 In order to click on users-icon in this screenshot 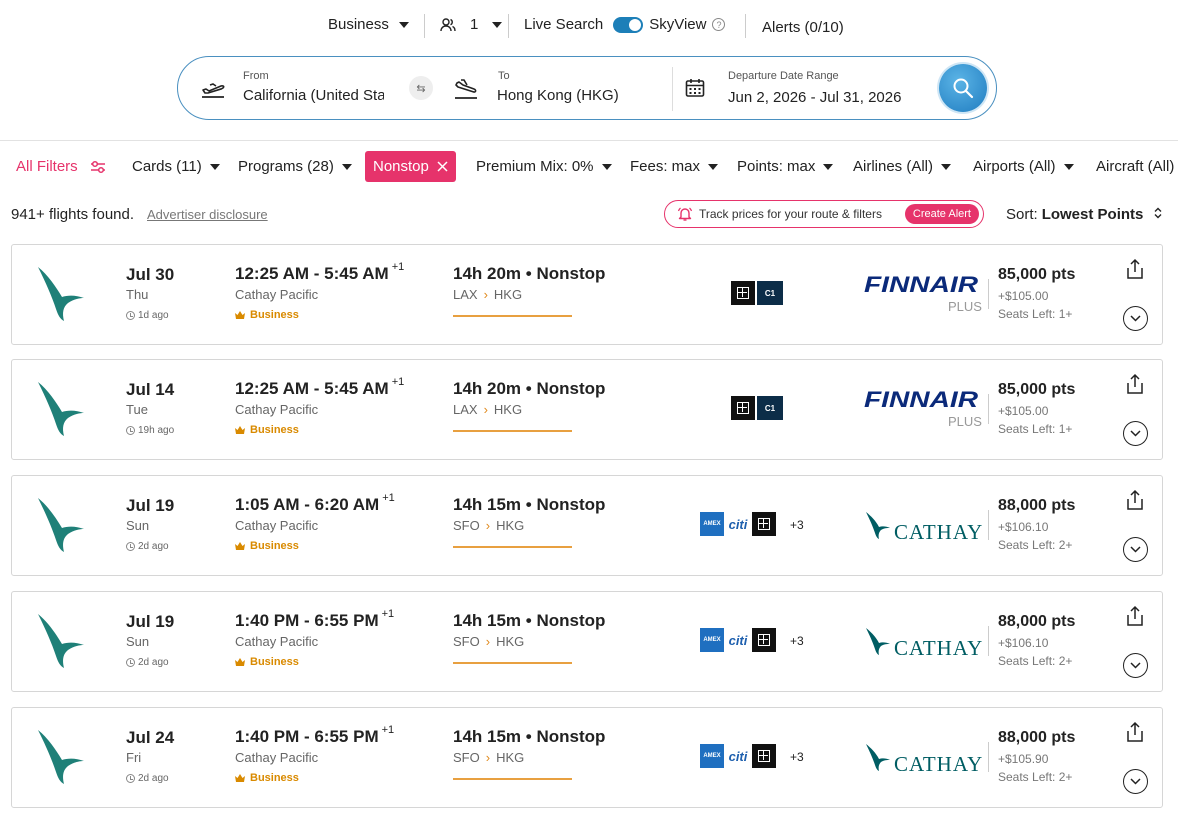, I will do `click(448, 24)`.